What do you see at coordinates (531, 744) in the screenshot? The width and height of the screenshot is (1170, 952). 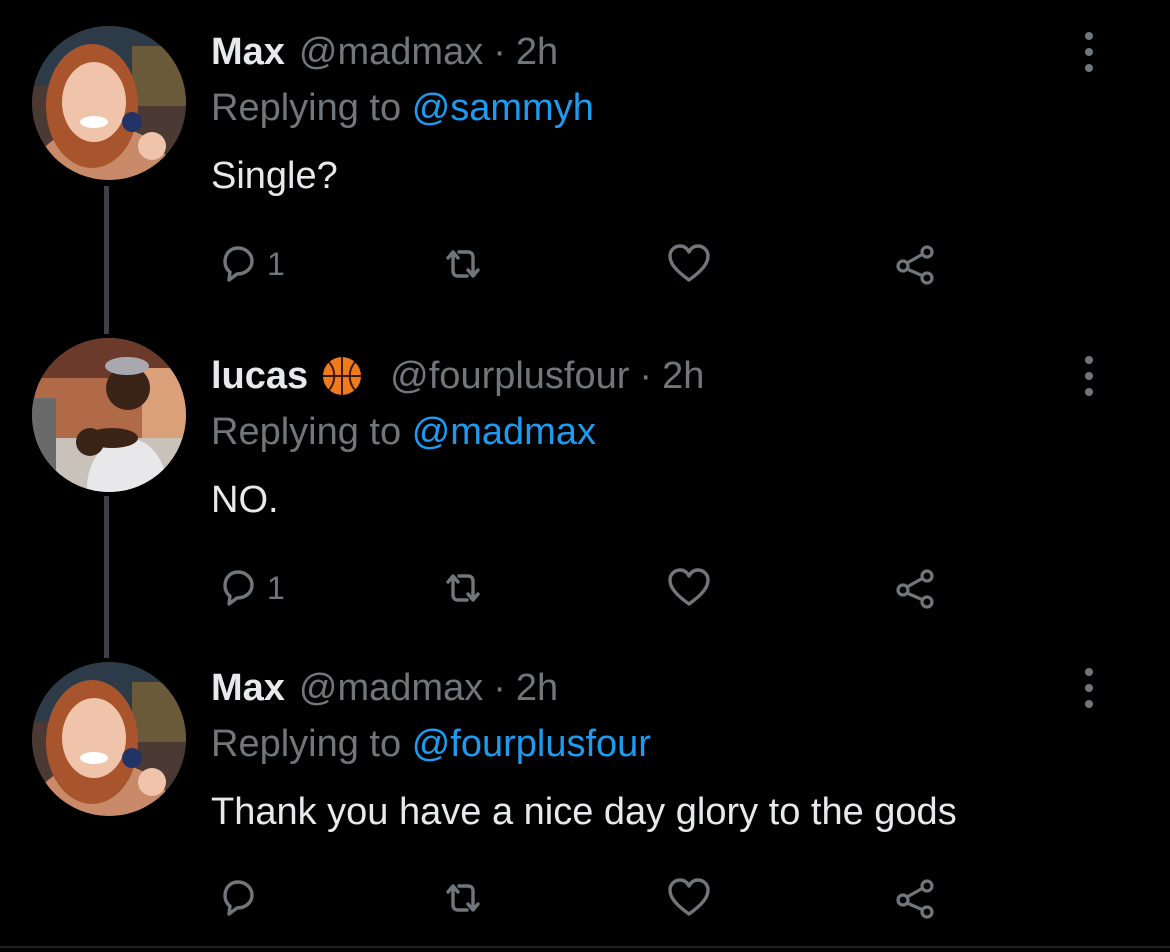 I see `replying-to-handle: @fourplusfour` at bounding box center [531, 744].